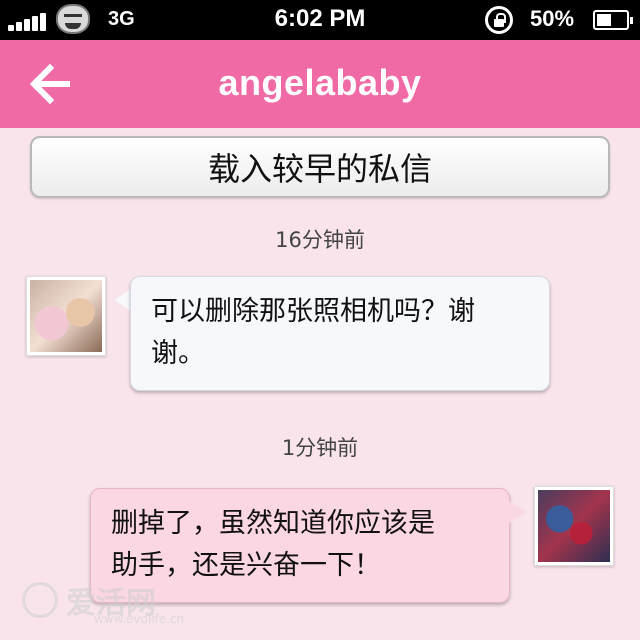 This screenshot has height=640, width=640. What do you see at coordinates (112, 603) in the screenshot?
I see `watermark: 爱活网 www.evolife.cn` at bounding box center [112, 603].